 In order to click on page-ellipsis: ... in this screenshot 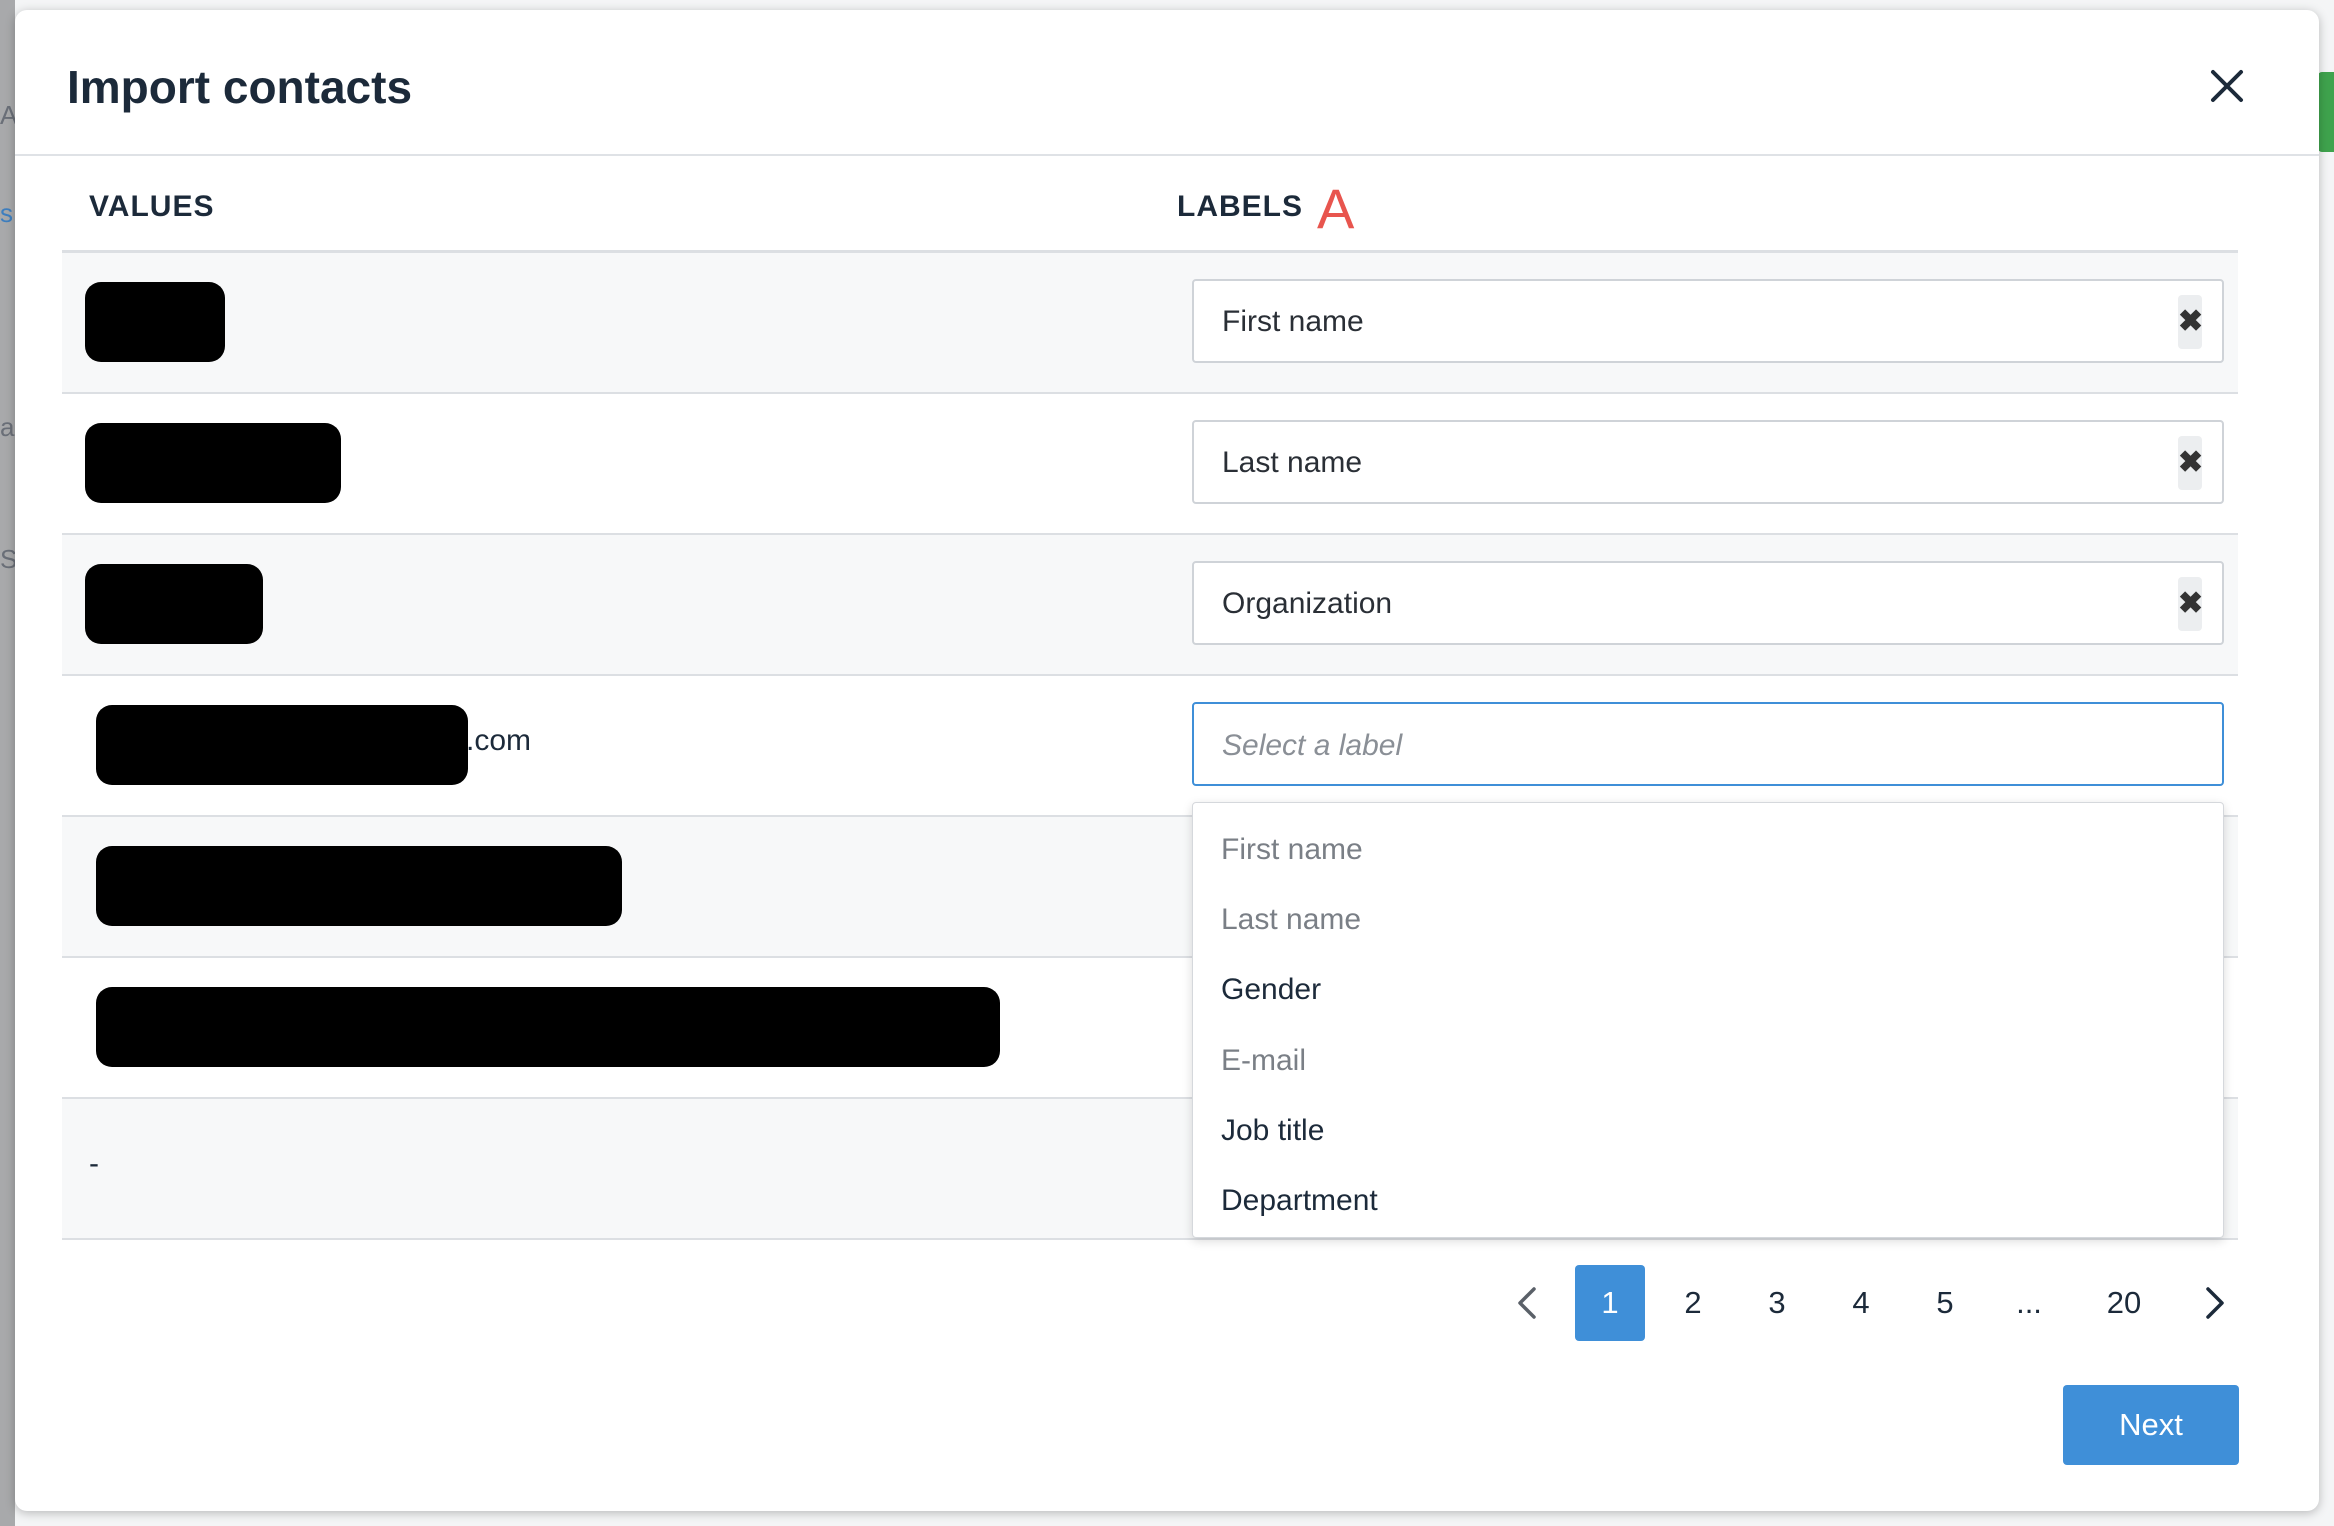, I will do `click(2029, 1302)`.